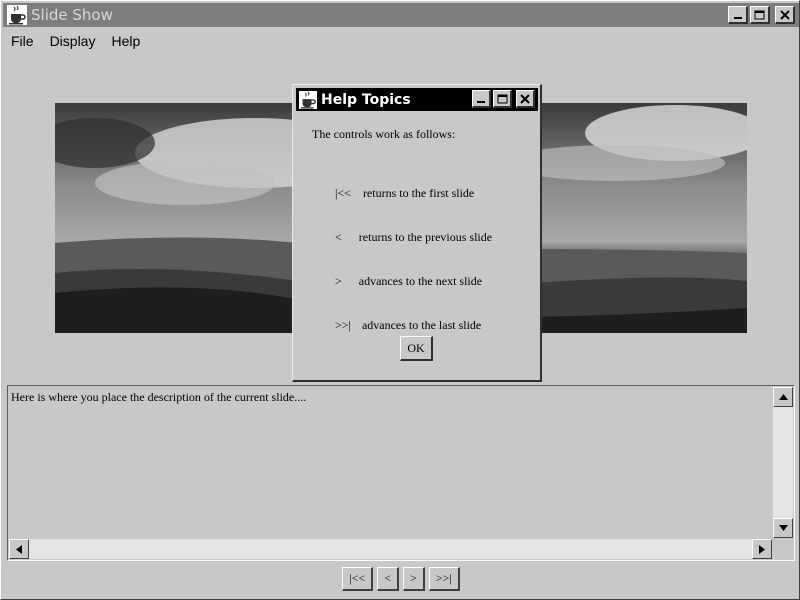 Image resolution: width=800 pixels, height=600 pixels. Describe the element at coordinates (783, 462) in the screenshot. I see `vertical-scrollbar` at that location.